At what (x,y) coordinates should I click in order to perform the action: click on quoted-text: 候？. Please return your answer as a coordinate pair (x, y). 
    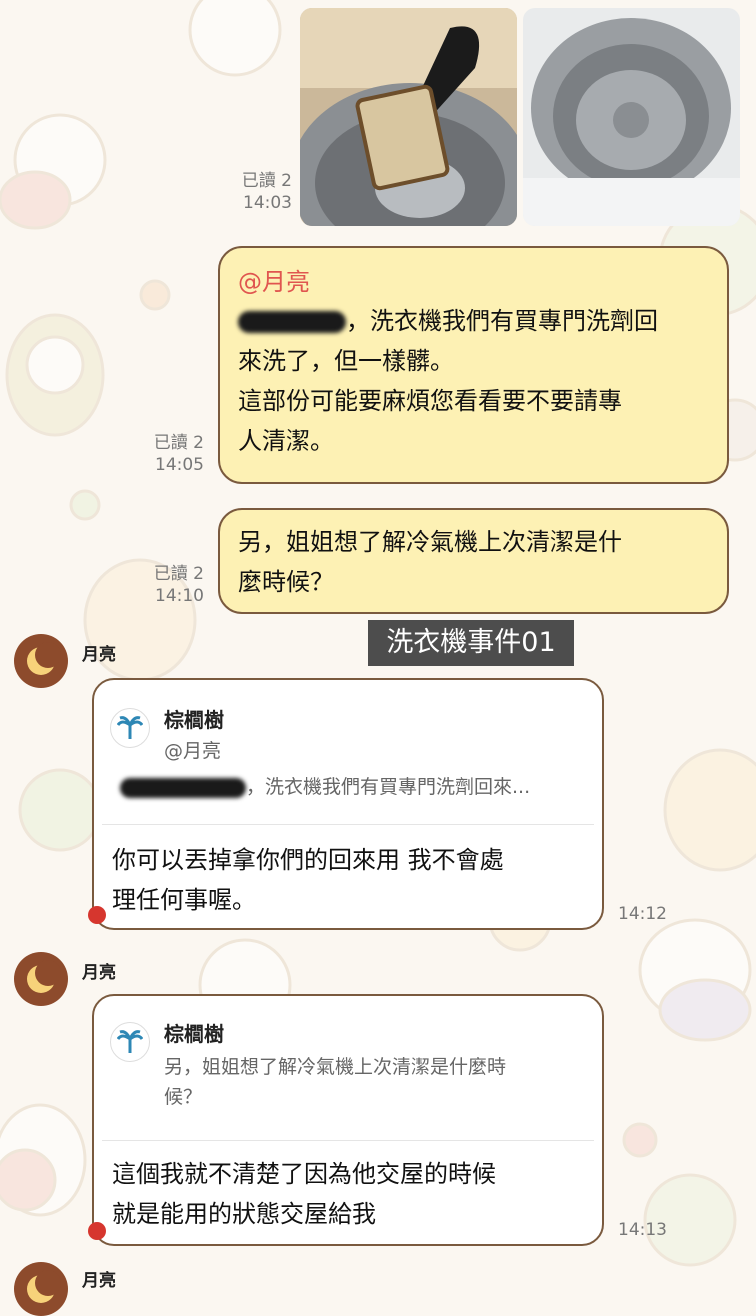
    Looking at the image, I should click on (183, 1097).